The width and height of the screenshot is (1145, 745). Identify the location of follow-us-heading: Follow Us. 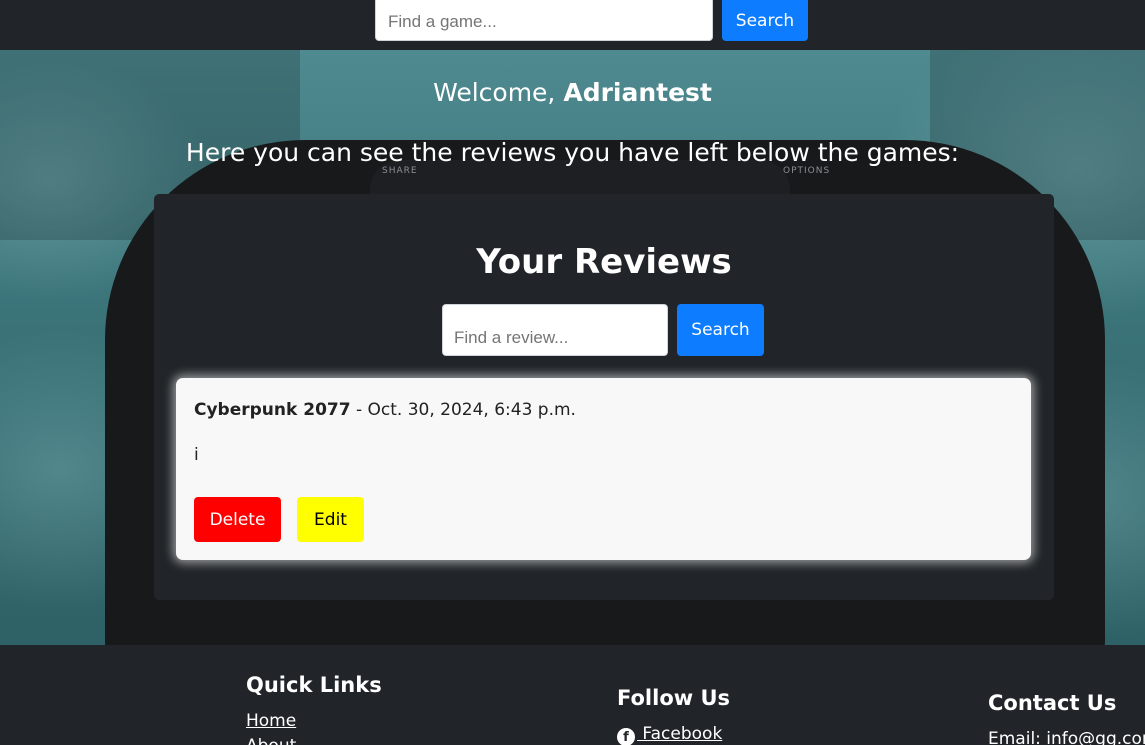
(674, 698).